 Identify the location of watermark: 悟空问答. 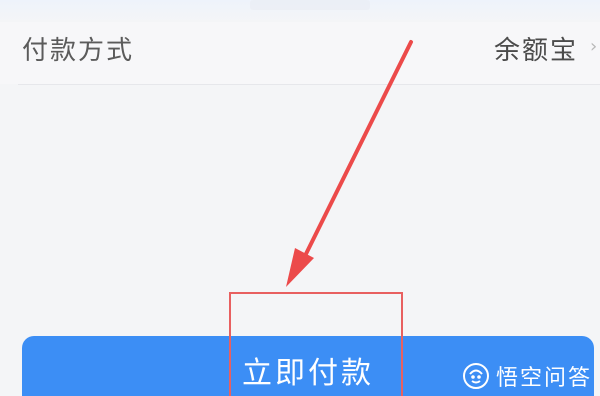
(527, 376).